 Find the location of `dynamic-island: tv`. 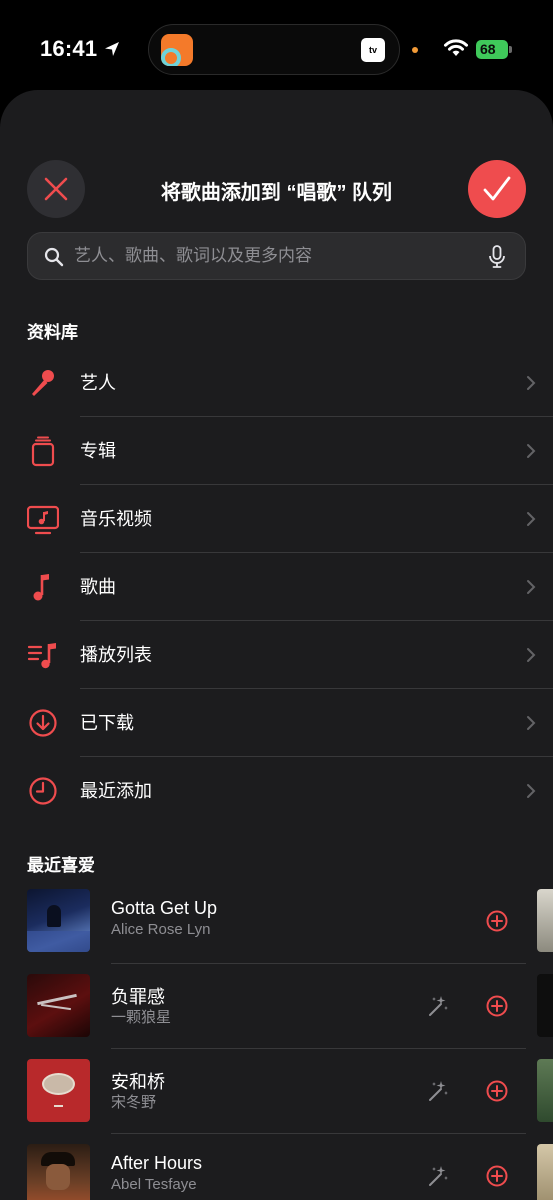

dynamic-island: tv is located at coordinates (274, 49).